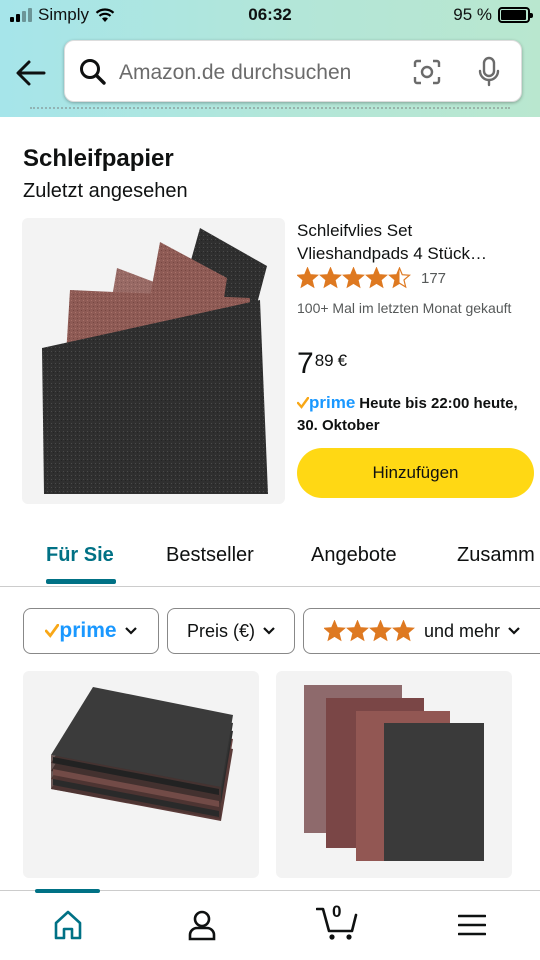 This screenshot has height=960, width=540. Describe the element at coordinates (235, 73) in the screenshot. I see `search-input: Amazon.de durchsuchen` at that location.